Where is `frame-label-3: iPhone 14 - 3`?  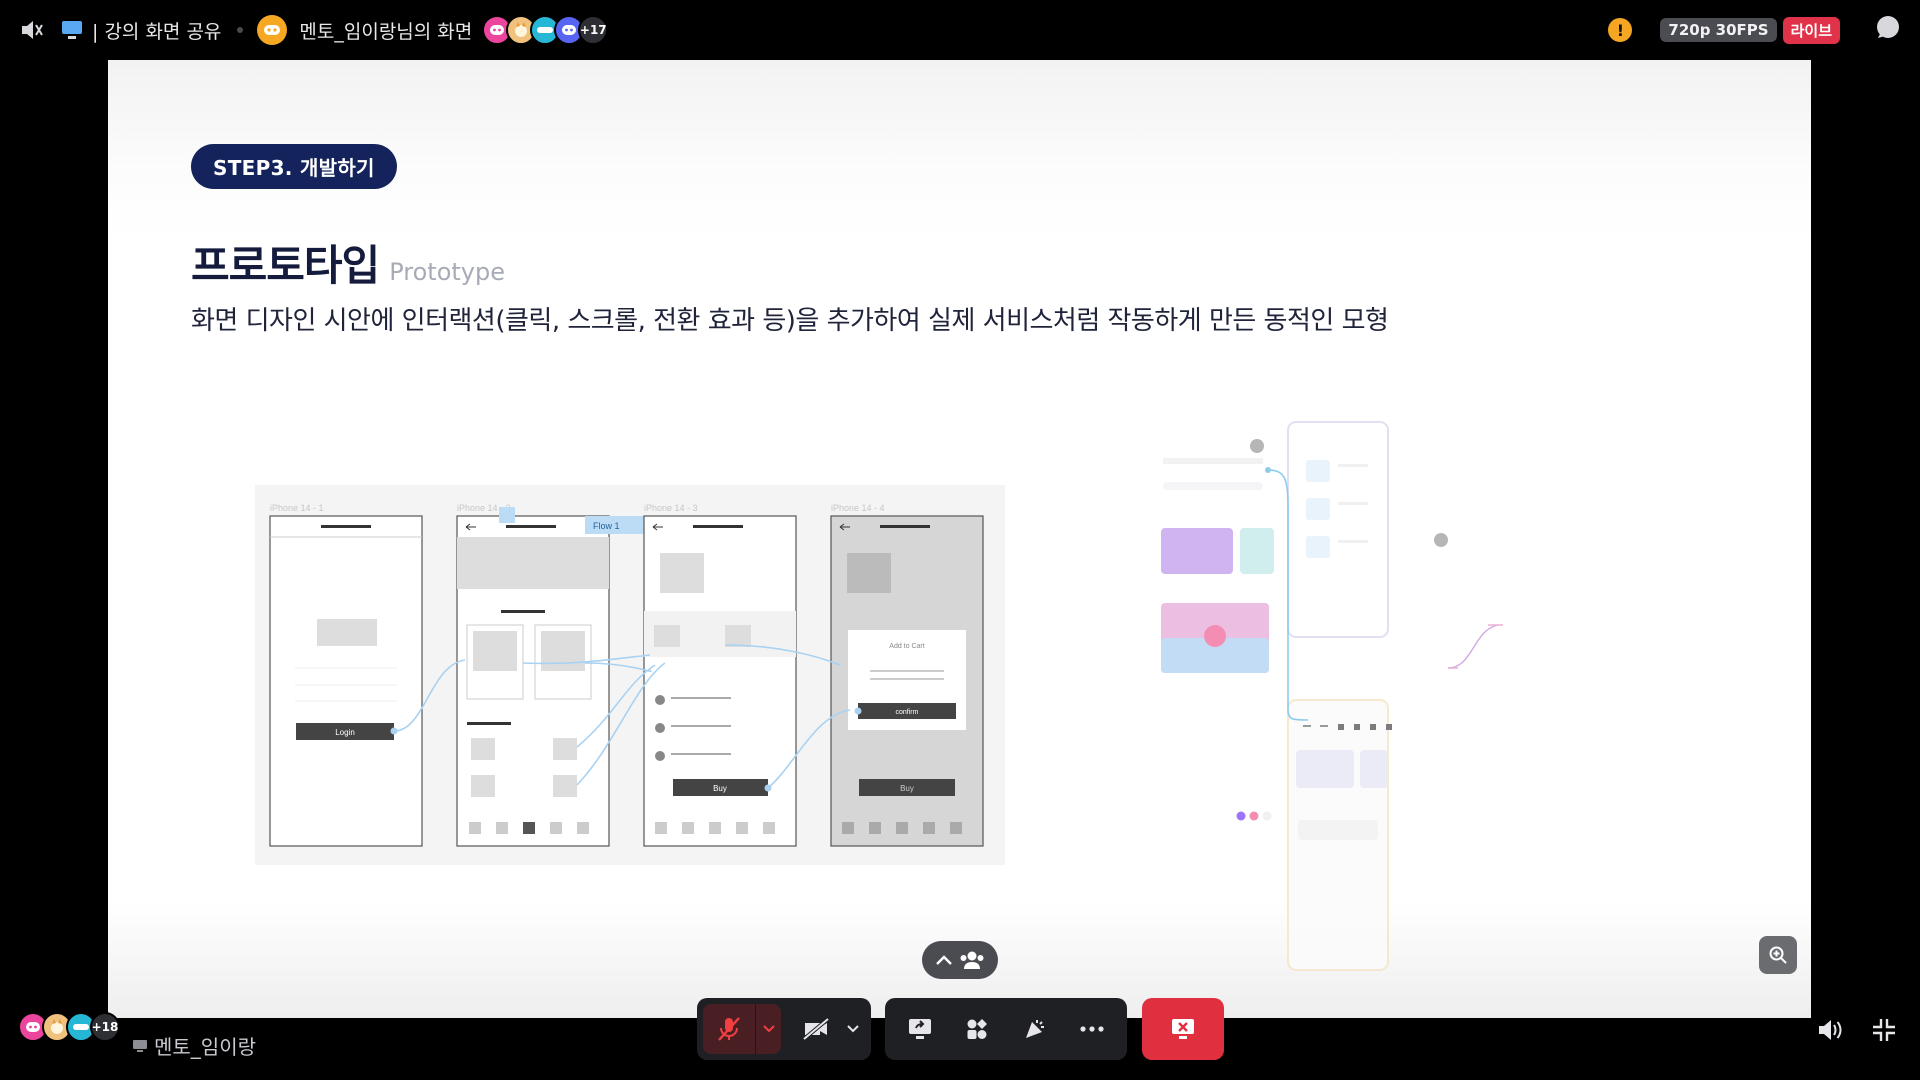 frame-label-3: iPhone 14 - 3 is located at coordinates (671, 508).